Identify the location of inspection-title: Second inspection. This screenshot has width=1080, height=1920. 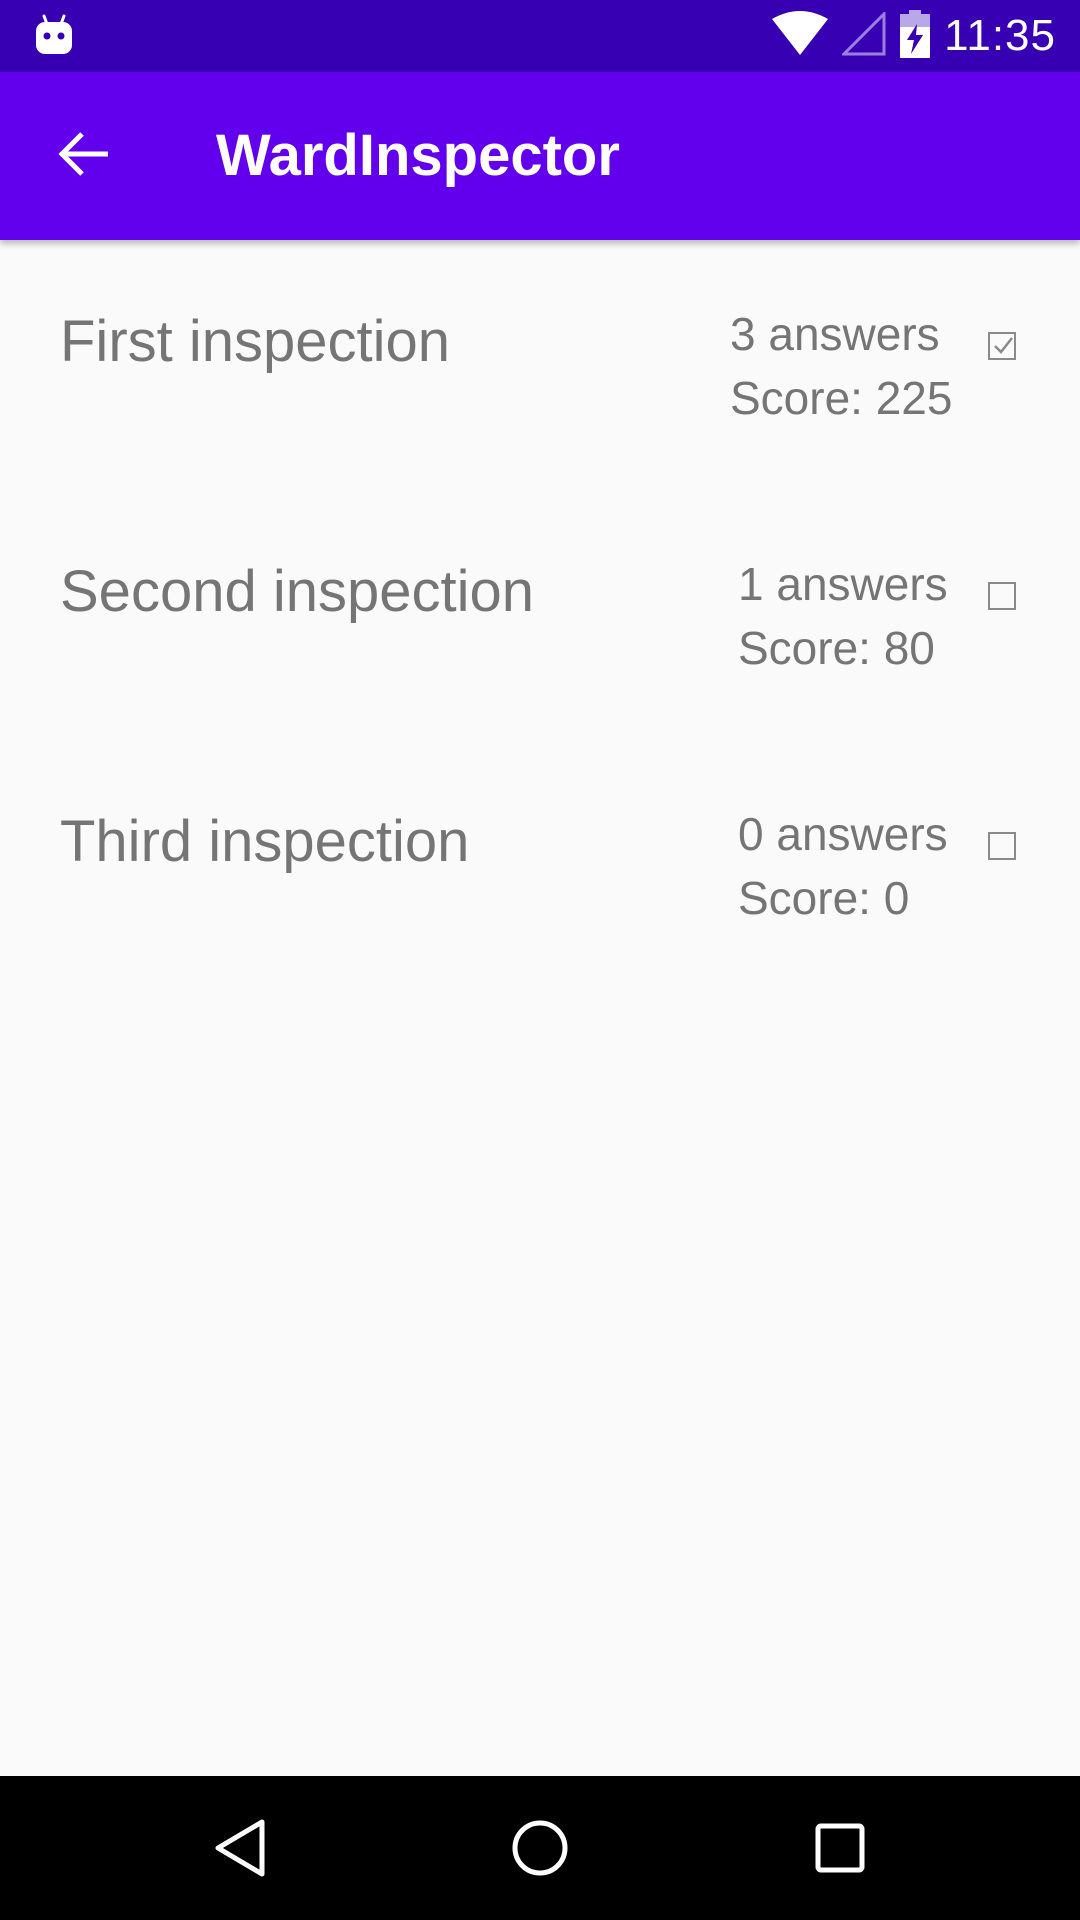
(297, 591).